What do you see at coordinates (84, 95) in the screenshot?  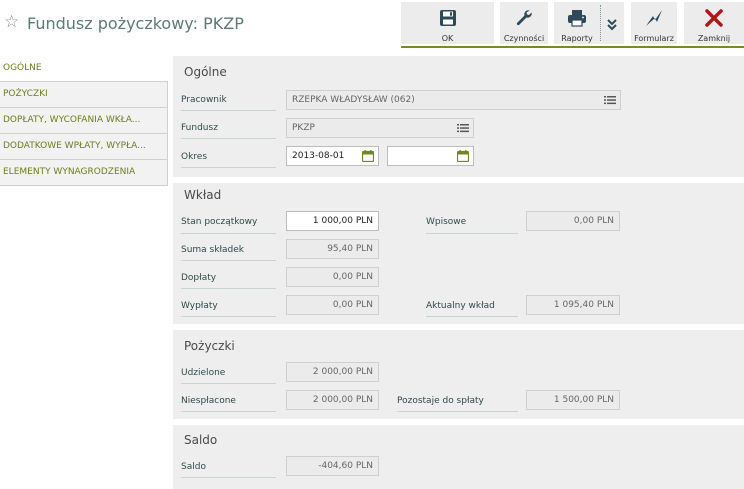 I see `sidebar-item-pozyczki: POŻYCZKI` at bounding box center [84, 95].